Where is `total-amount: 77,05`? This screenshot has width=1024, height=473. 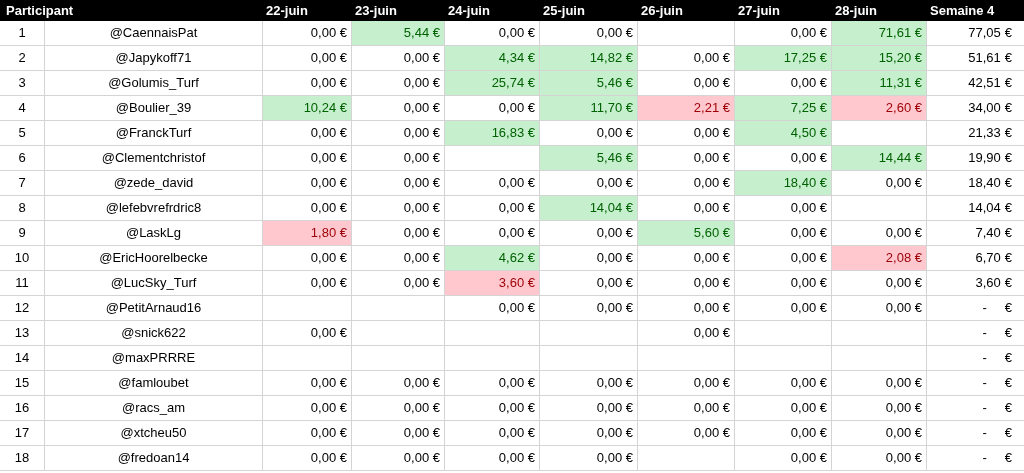 total-amount: 77,05 is located at coordinates (984, 33).